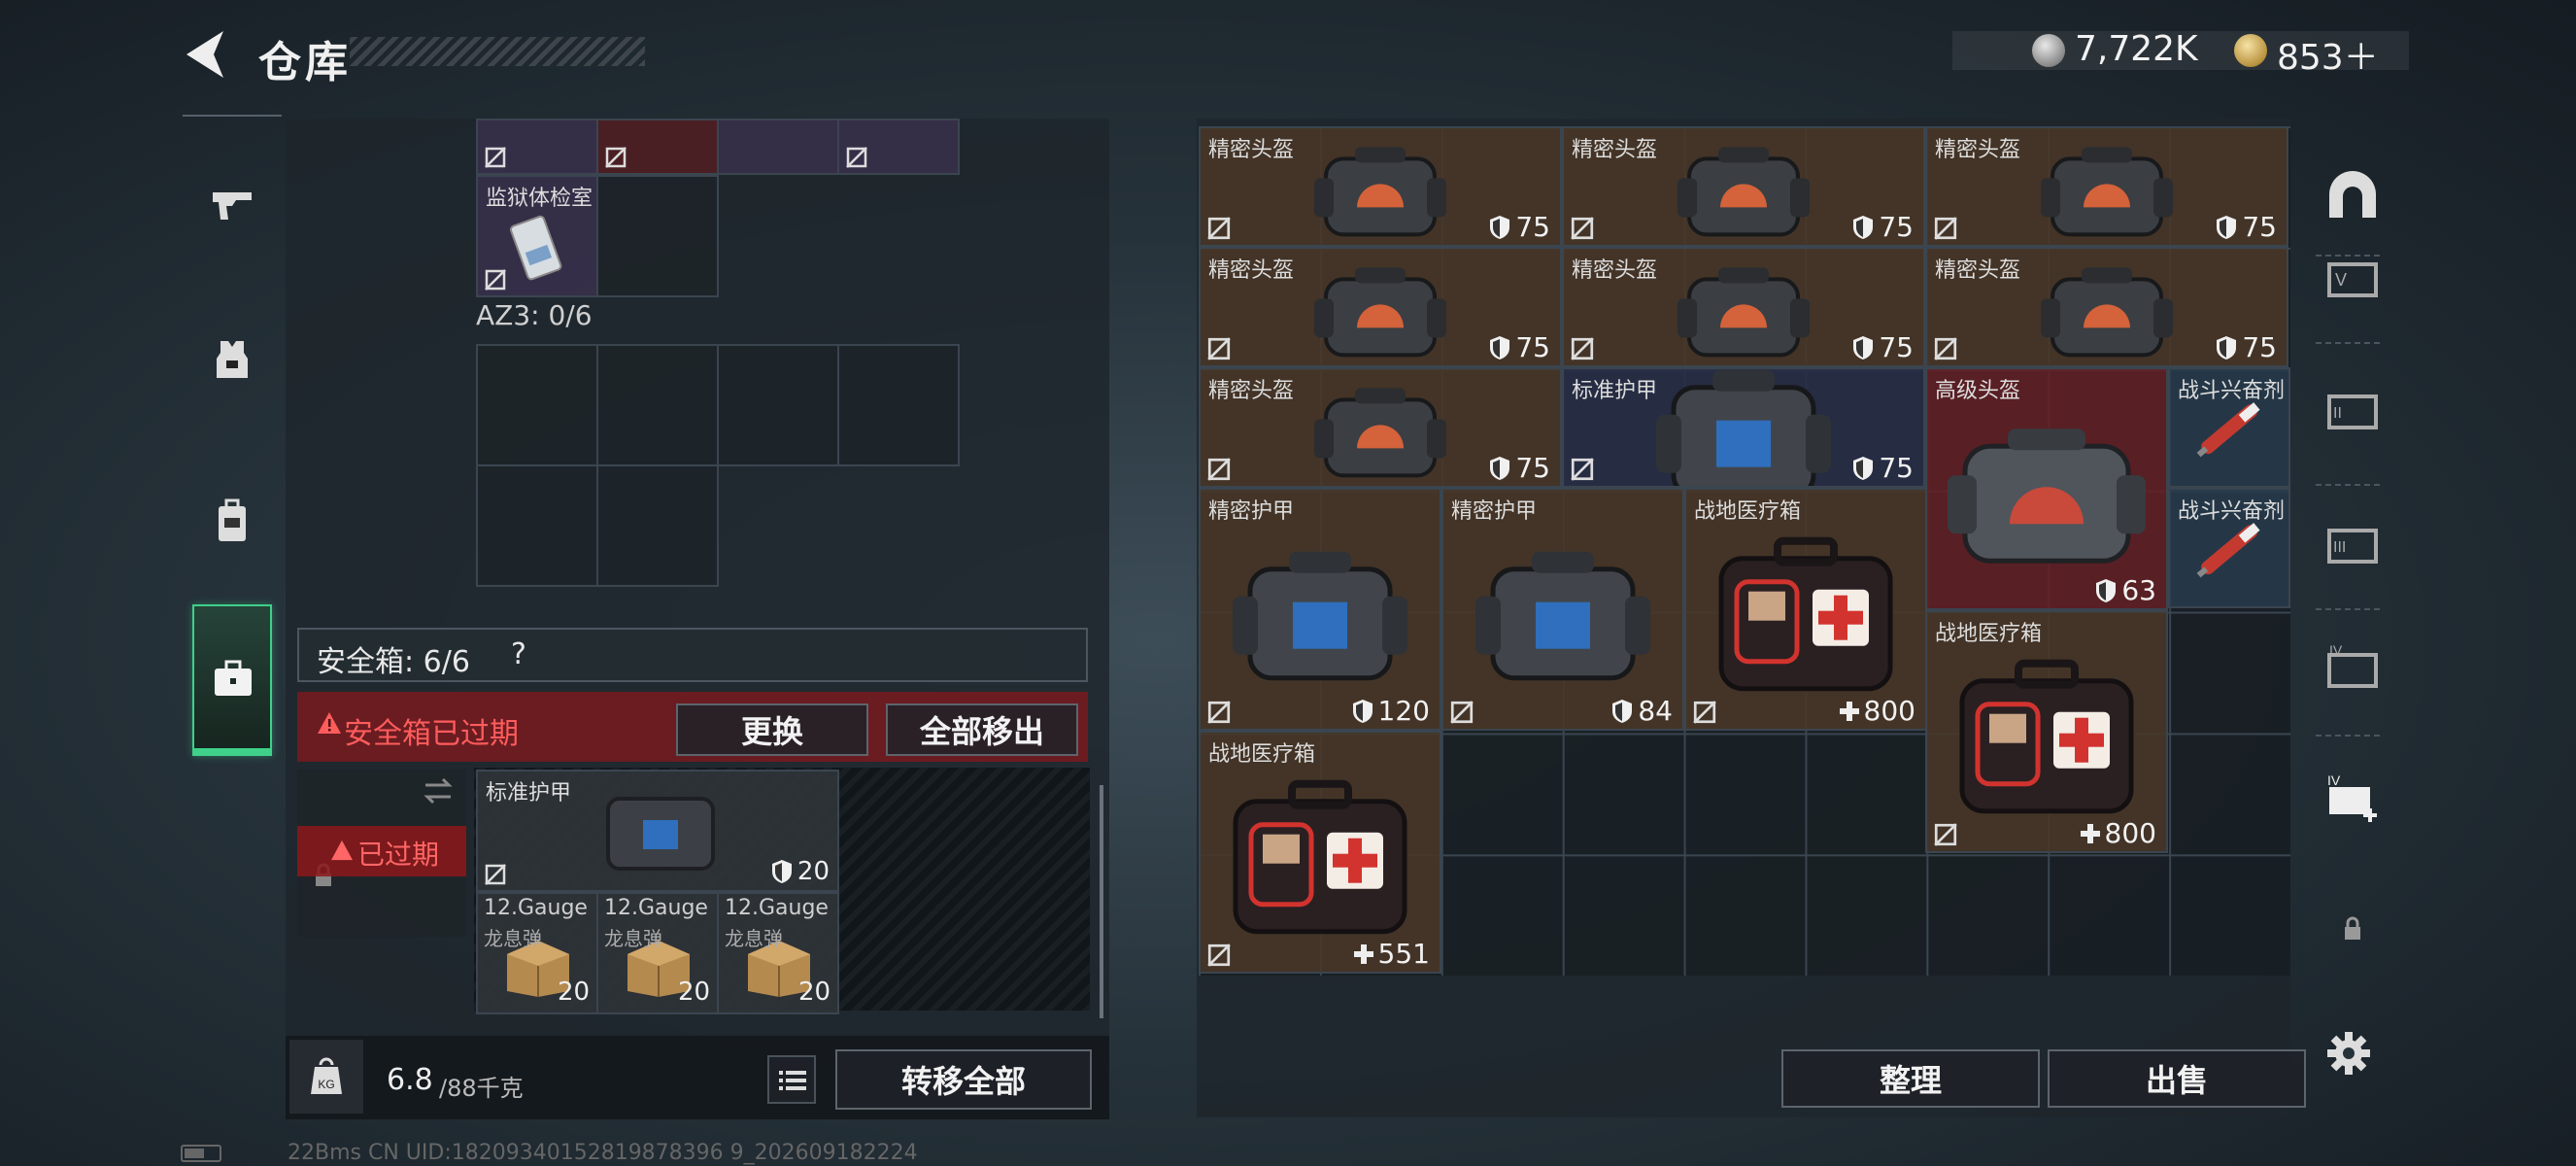 The image size is (2576, 1166). Describe the element at coordinates (2177, 1078) in the screenshot. I see `sell-button: 出售` at that location.